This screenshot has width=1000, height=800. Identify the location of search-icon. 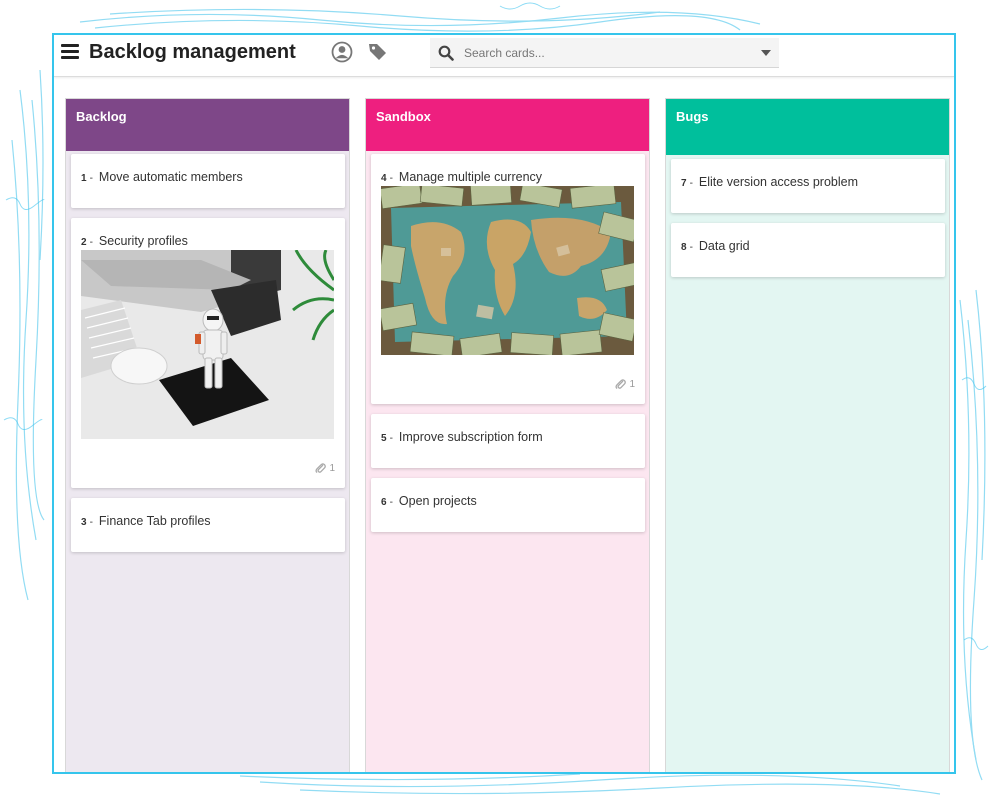
(446, 53).